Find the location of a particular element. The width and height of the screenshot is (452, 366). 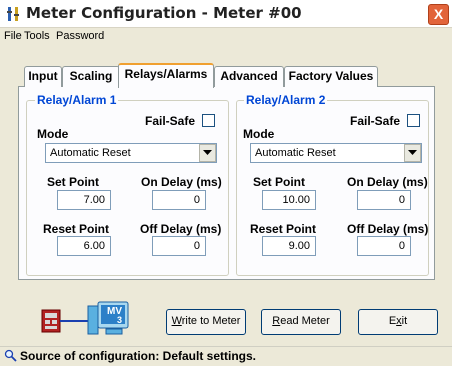

relay2-mode-select: Automatic Reset is located at coordinates (336, 153).